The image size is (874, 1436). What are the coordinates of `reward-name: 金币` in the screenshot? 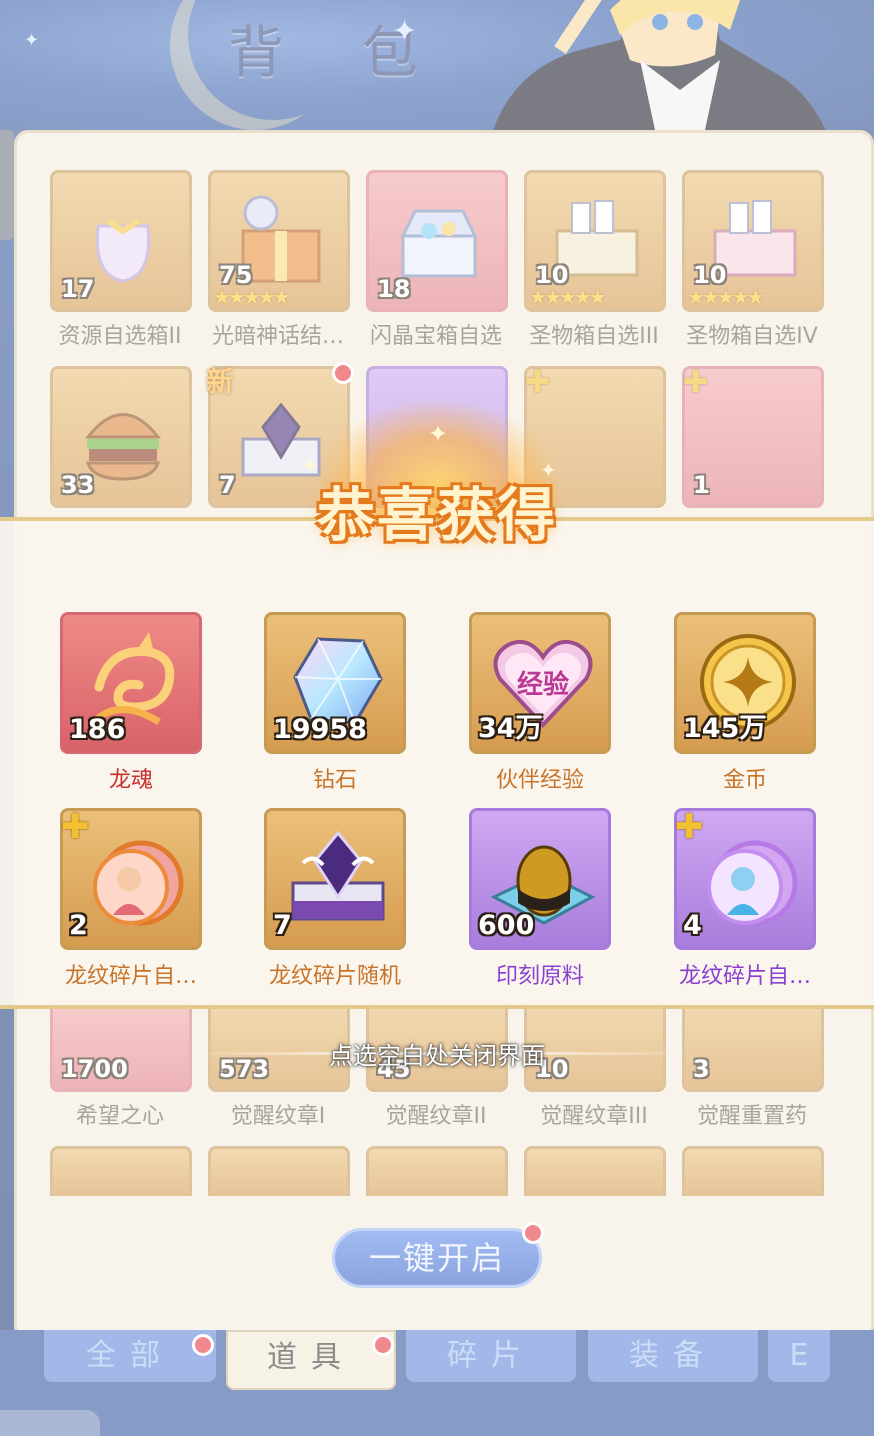 It's located at (744, 780).